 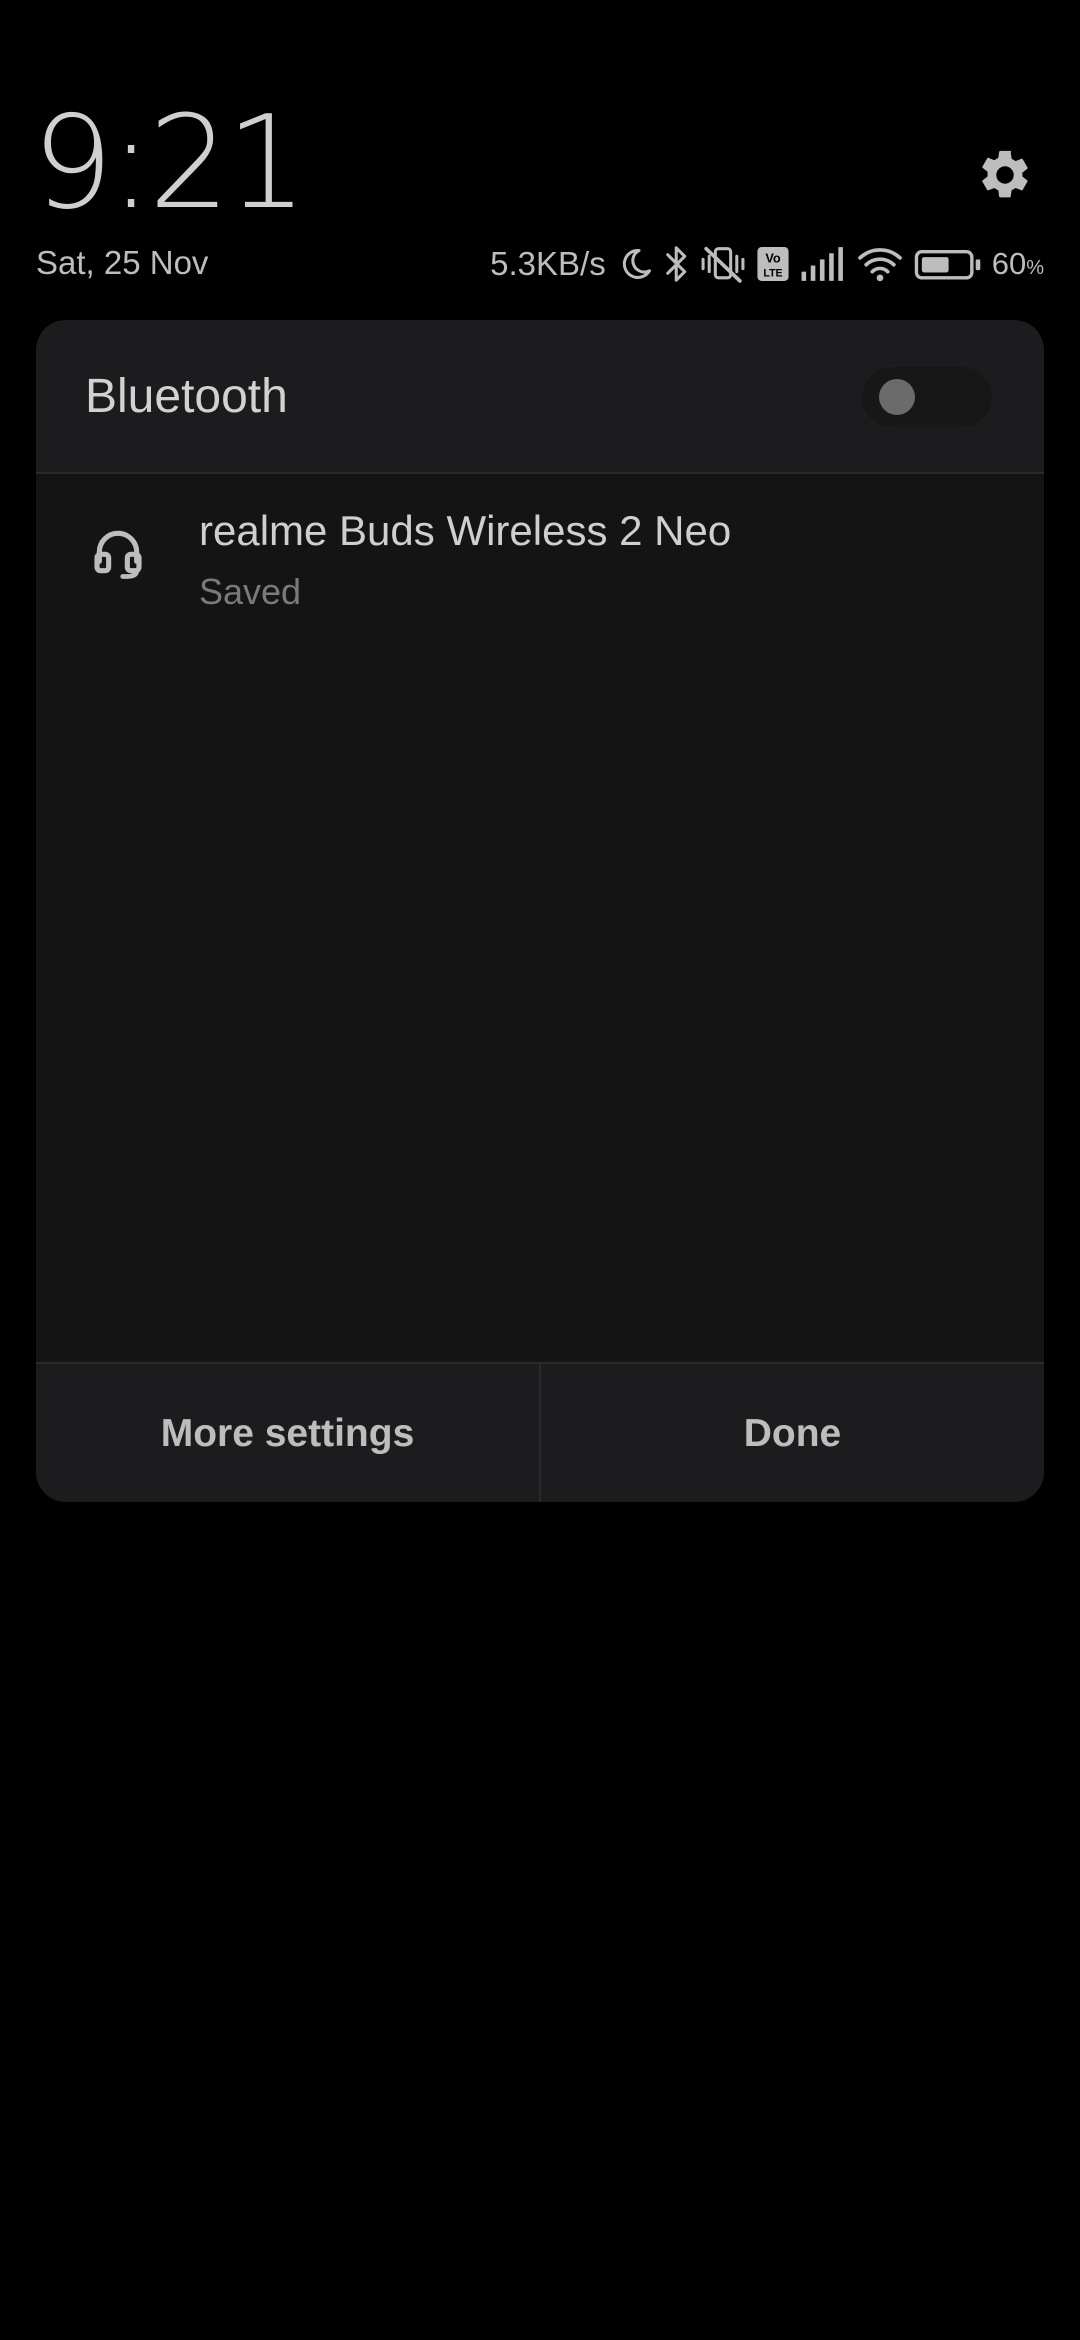 I want to click on gear-icon, so click(x=1005, y=175).